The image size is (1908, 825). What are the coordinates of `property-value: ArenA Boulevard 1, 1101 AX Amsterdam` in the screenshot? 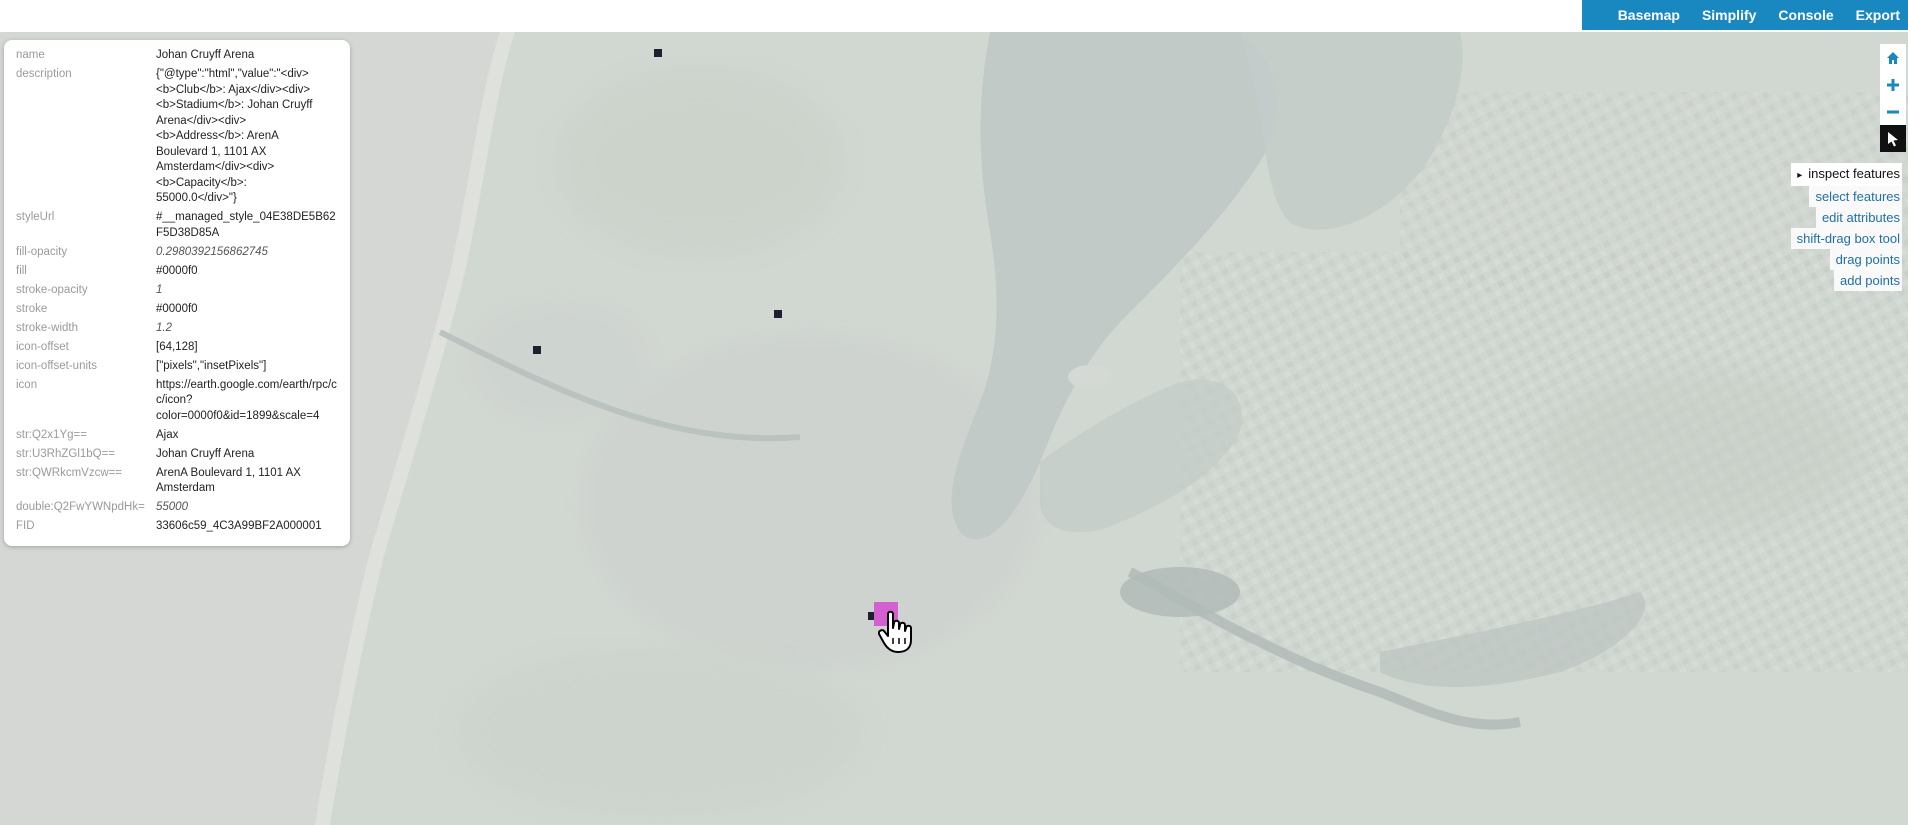 It's located at (228, 480).